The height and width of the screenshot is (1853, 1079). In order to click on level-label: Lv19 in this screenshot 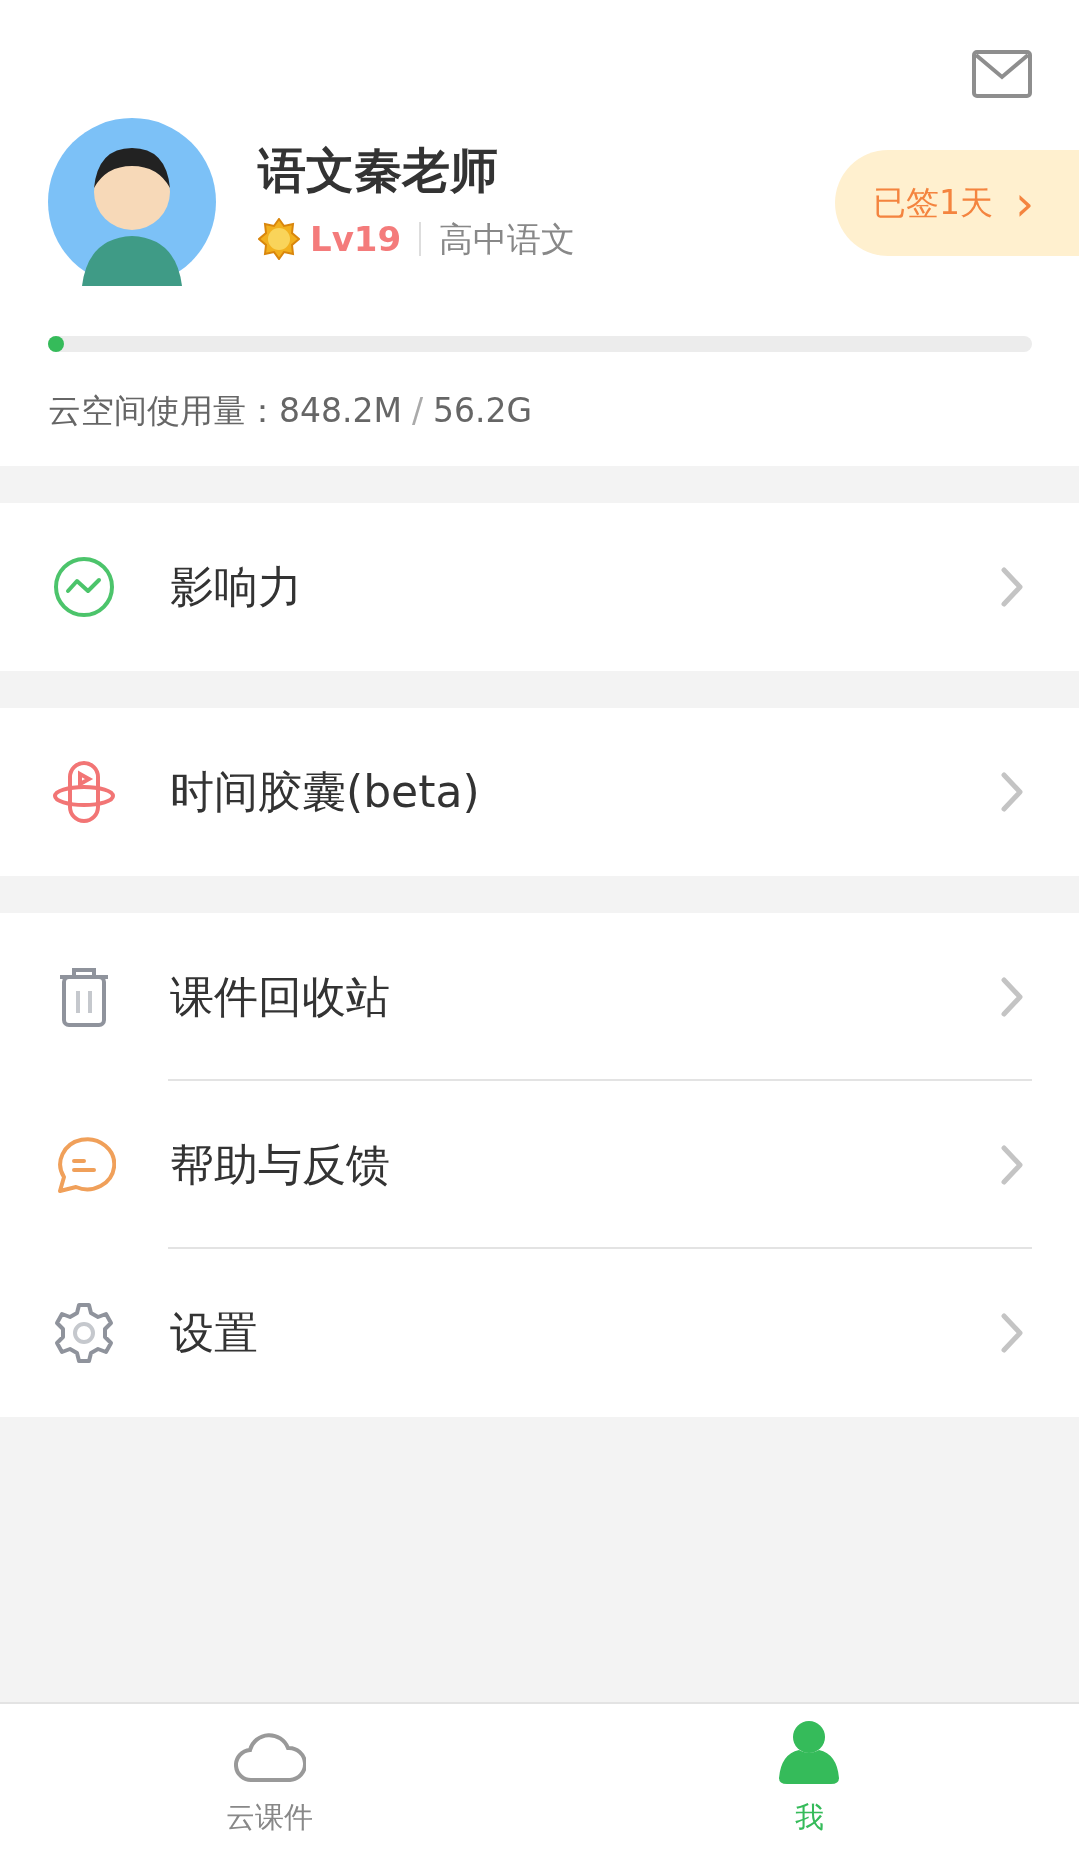, I will do `click(356, 239)`.